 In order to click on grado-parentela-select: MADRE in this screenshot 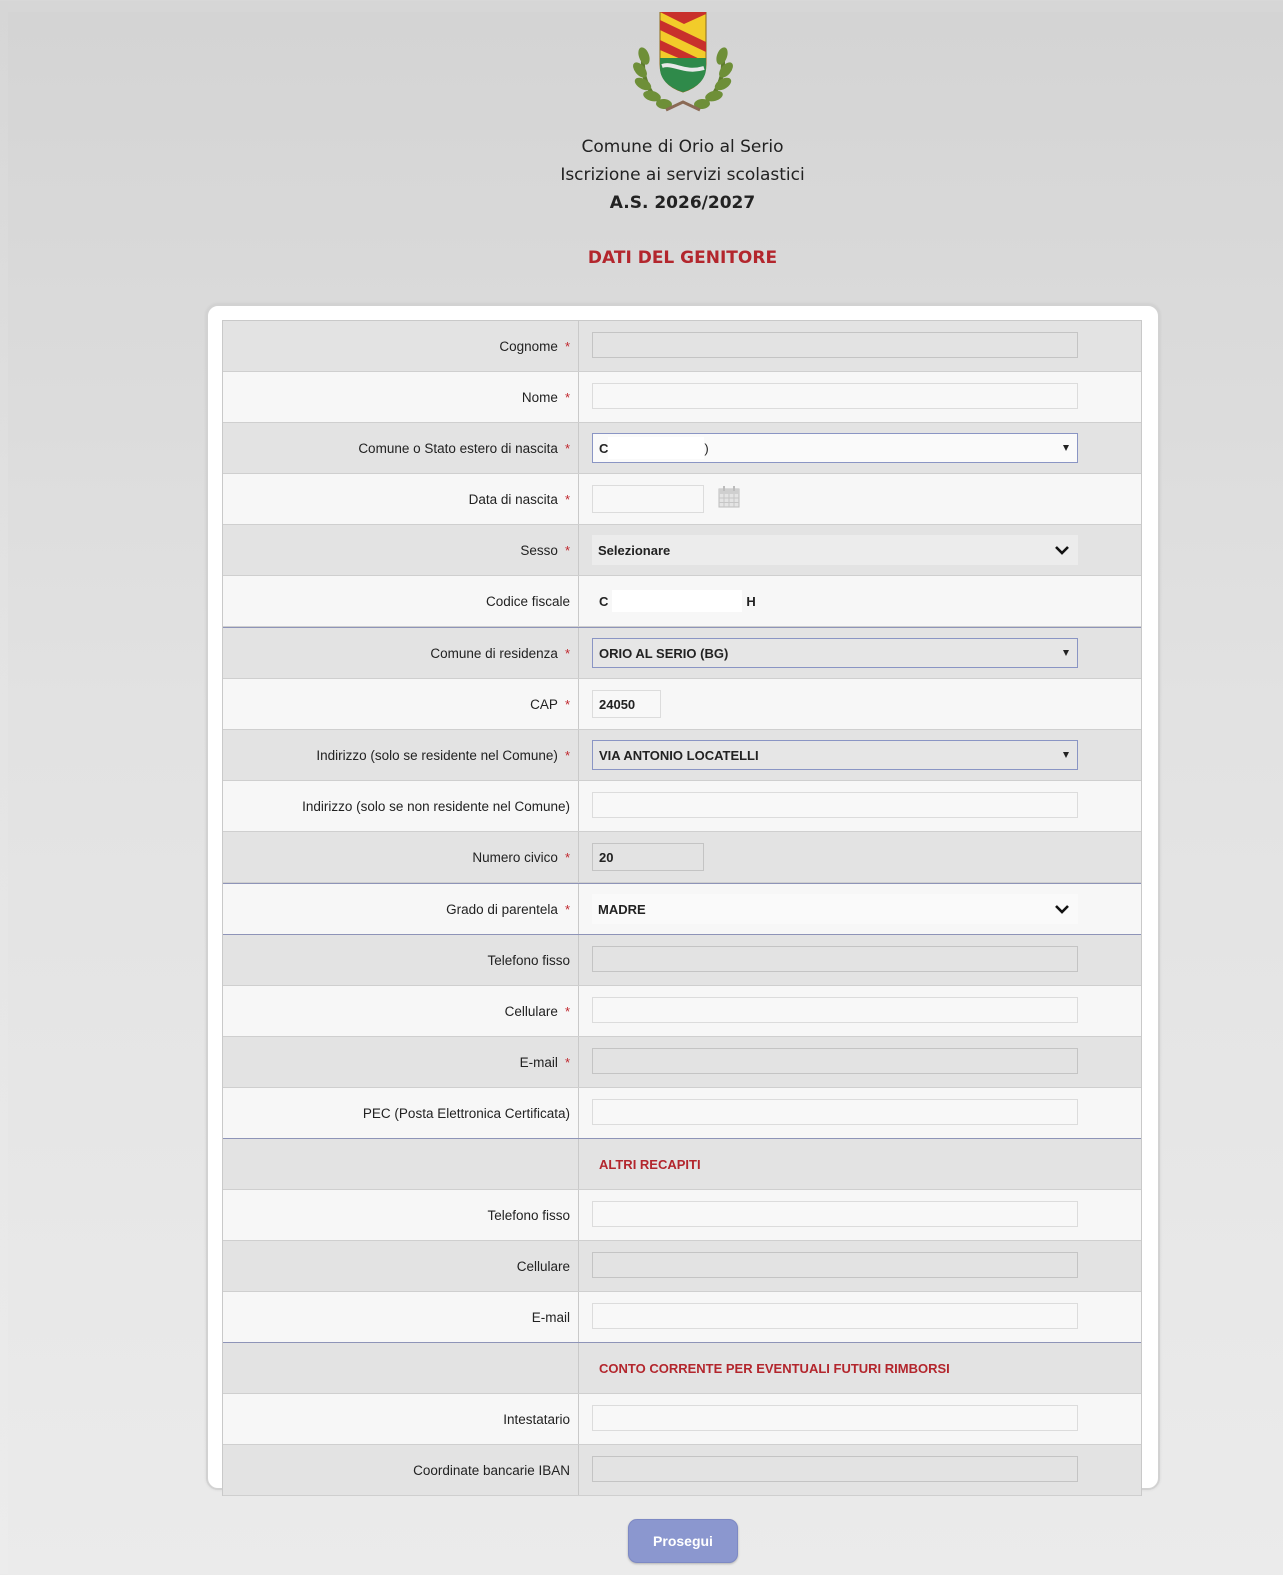, I will do `click(835, 909)`.